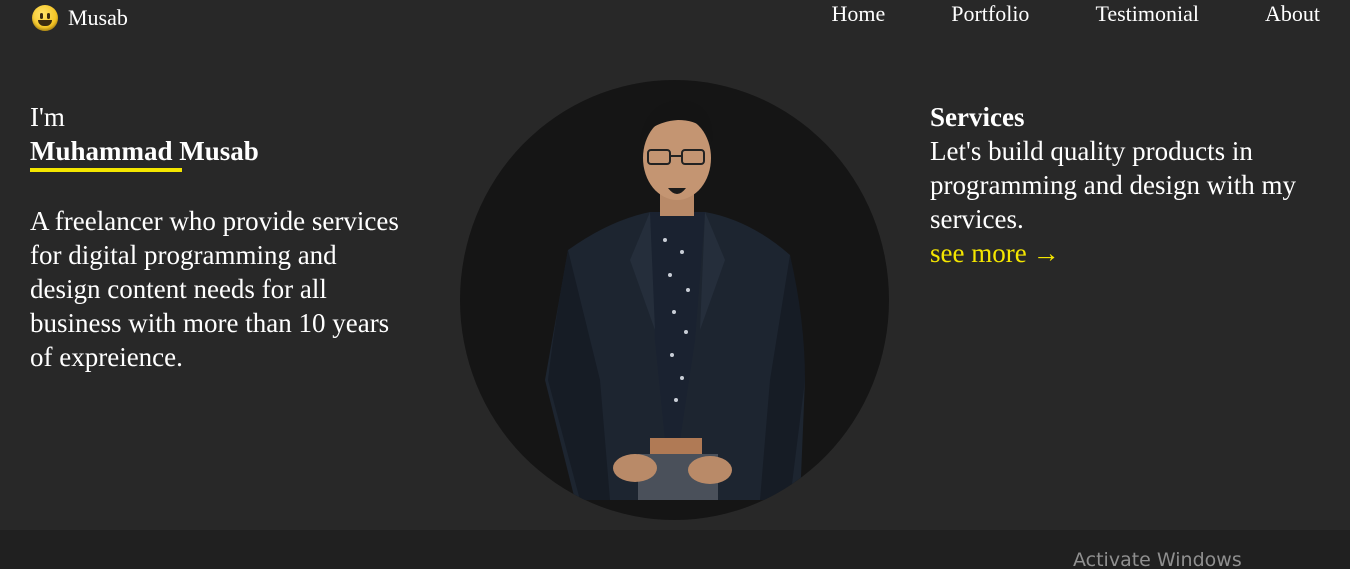 Image resolution: width=1350 pixels, height=569 pixels. Describe the element at coordinates (98, 17) in the screenshot. I see `brand-name: Musab` at that location.